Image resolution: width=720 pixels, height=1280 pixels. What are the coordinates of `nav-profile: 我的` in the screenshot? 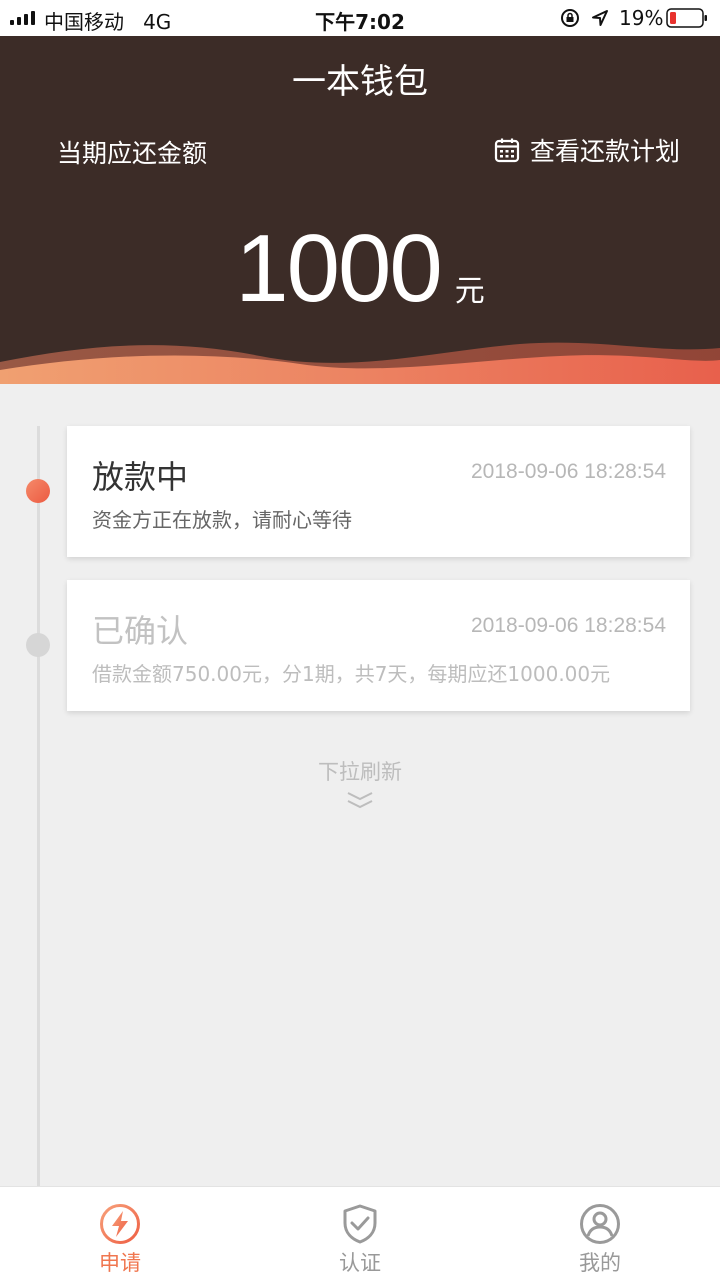 It's located at (600, 1233).